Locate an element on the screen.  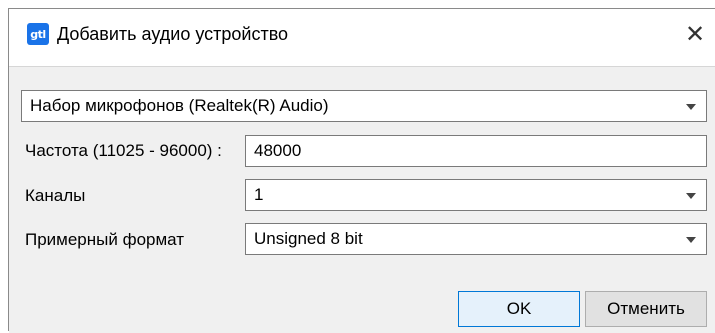
close-icon: ✕ is located at coordinates (695, 34).